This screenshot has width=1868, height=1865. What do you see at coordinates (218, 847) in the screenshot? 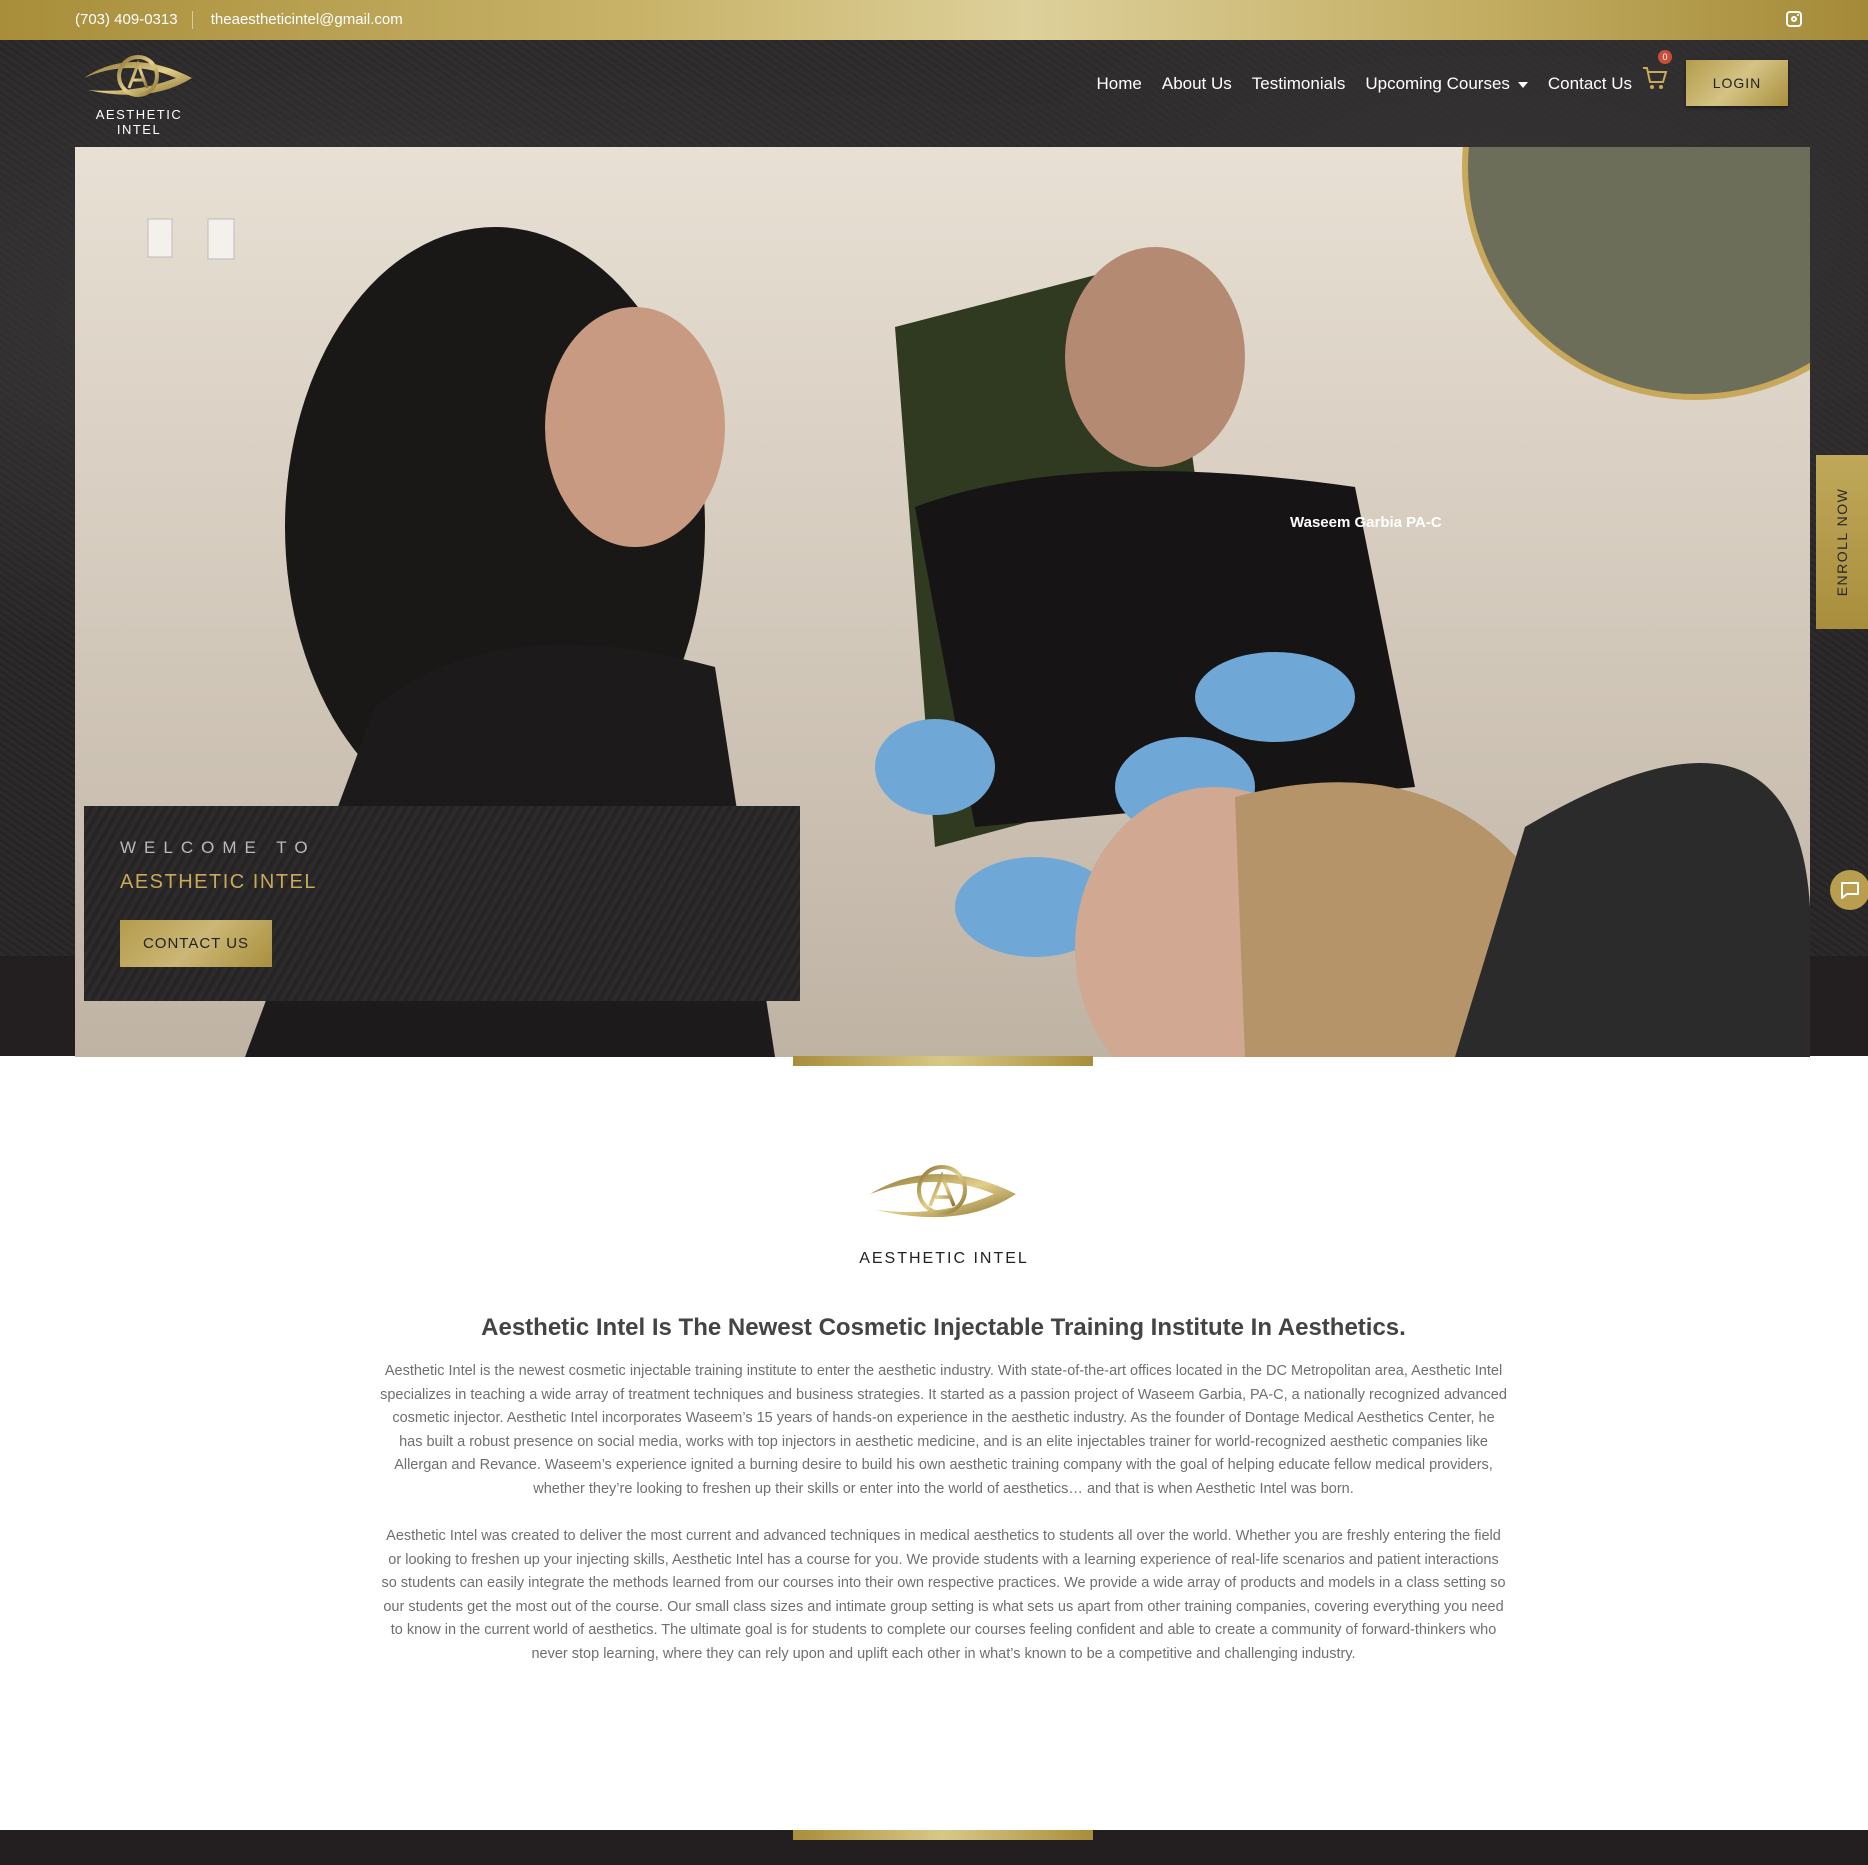
I see `welcome-title: WELCOME TO` at bounding box center [218, 847].